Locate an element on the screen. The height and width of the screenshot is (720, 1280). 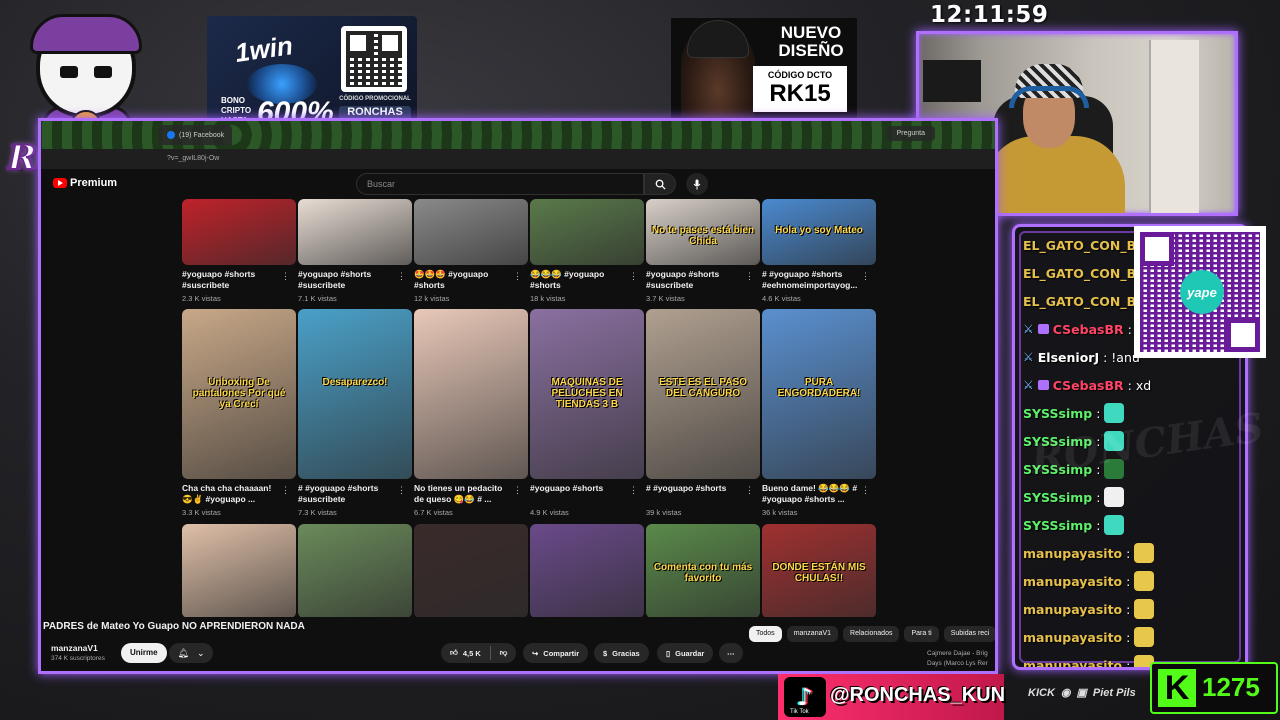
short-thumbnail: MAQUINAS DE PELUCHES EN TIENDAS 3 B is located at coordinates (587, 394).